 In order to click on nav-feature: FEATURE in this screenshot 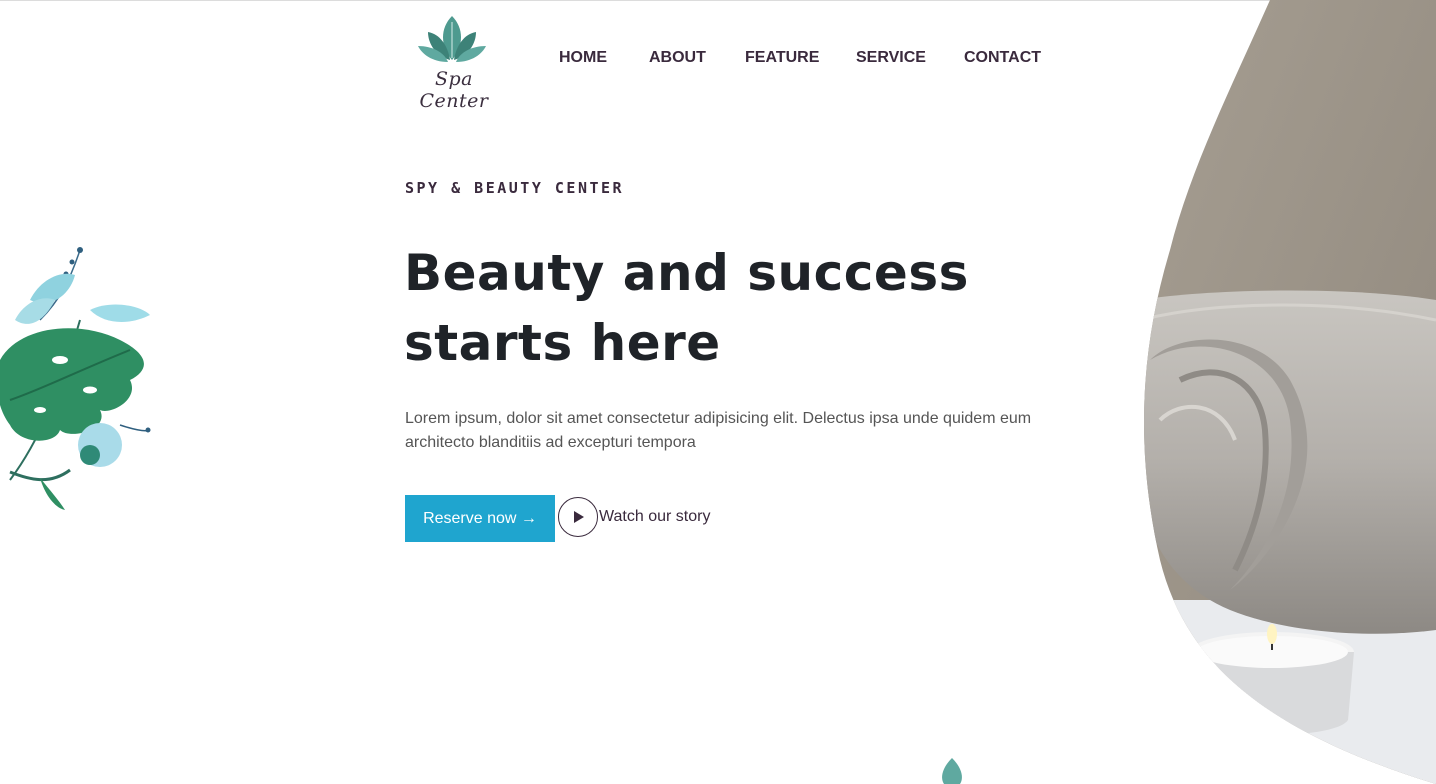, I will do `click(782, 58)`.